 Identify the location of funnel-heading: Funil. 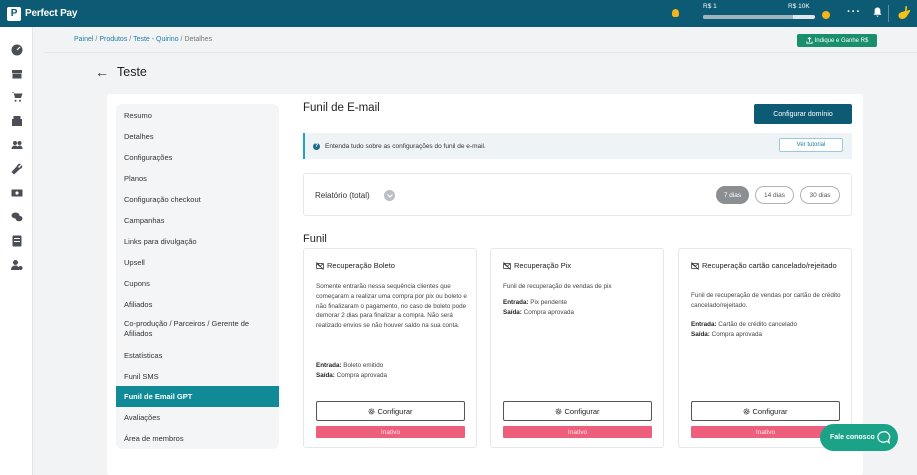
(315, 239).